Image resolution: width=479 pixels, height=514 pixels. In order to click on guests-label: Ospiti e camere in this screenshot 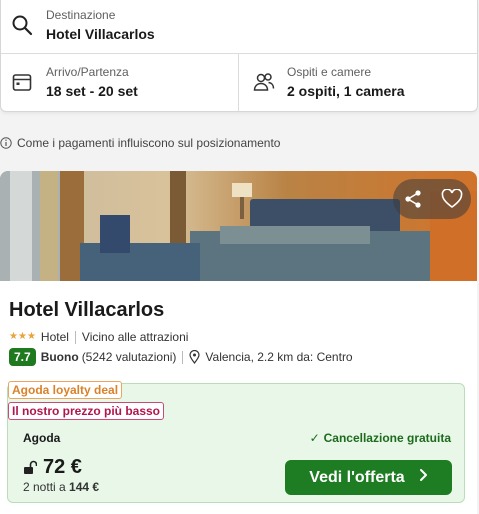, I will do `click(329, 72)`.